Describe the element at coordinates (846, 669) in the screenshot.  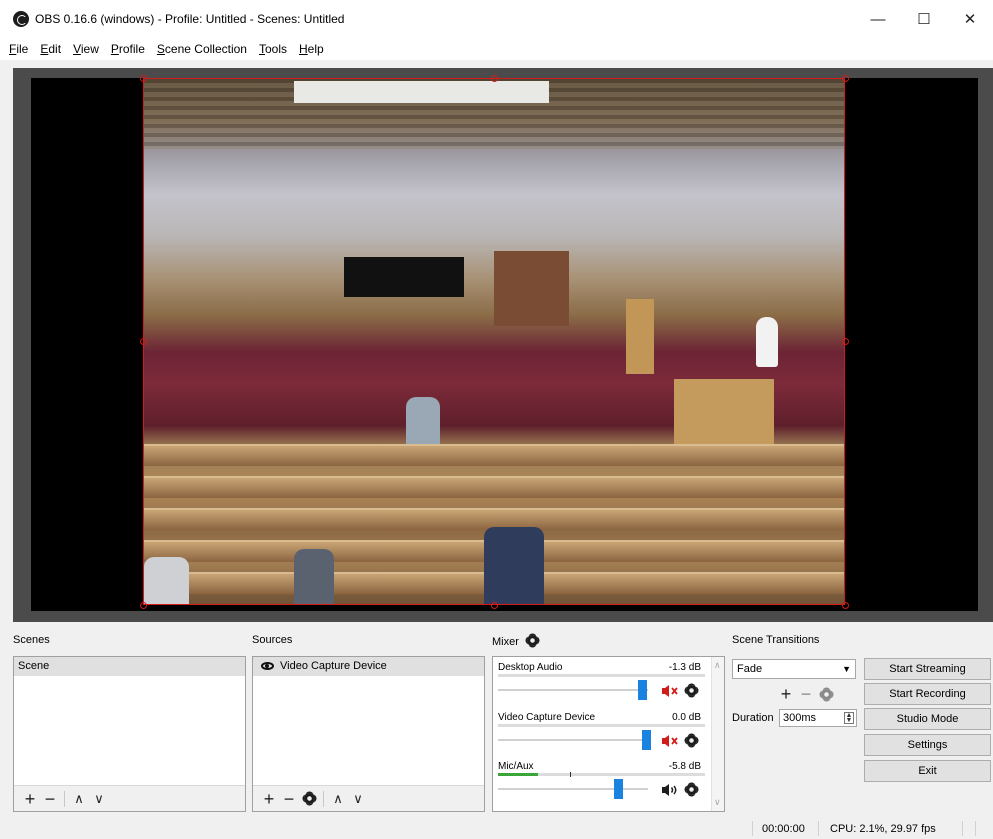
I see `dropdown-arrow-icon: ▼` at that location.